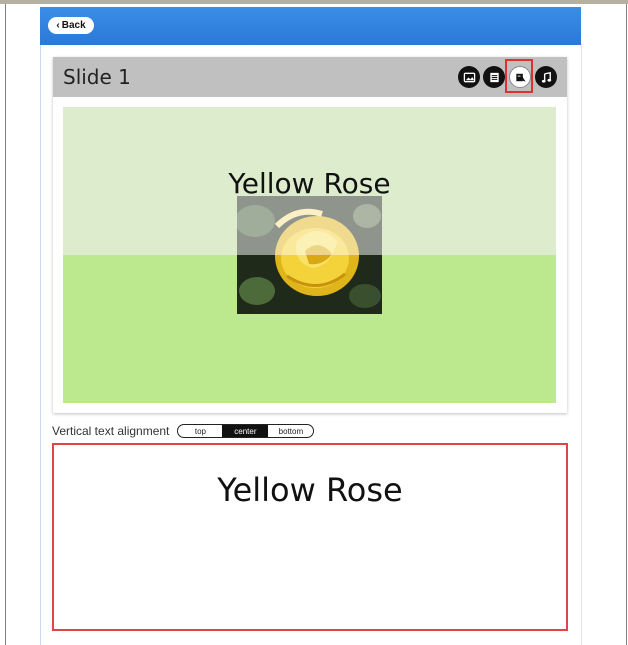 Image resolution: width=628 pixels, height=645 pixels. Describe the element at coordinates (5, 324) in the screenshot. I see `window-left-border` at that location.